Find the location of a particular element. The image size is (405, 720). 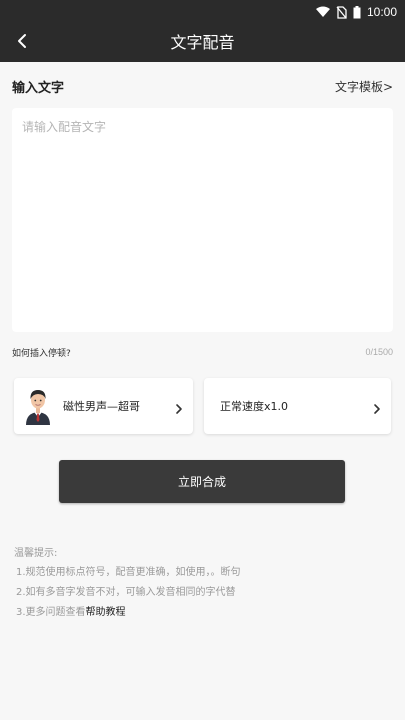

tip-line-3: 3.更多问题查看帮助教程 is located at coordinates (202, 613).